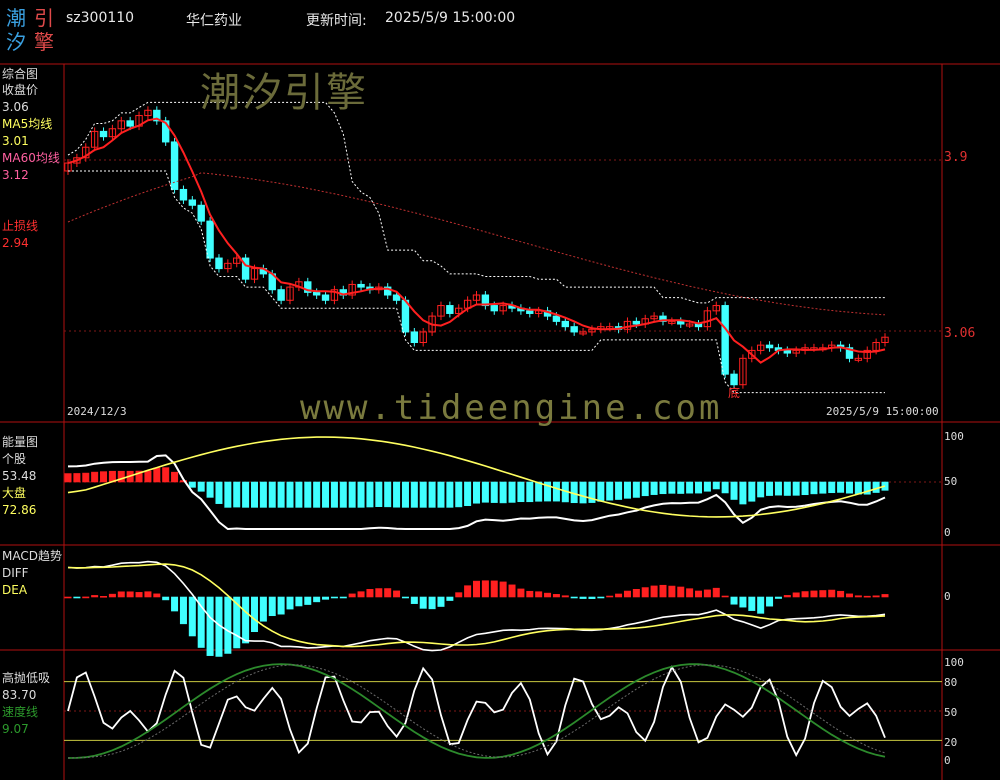  Describe the element at coordinates (284, 93) in the screenshot. I see `watermark-cn: 潮汐引擎` at that location.